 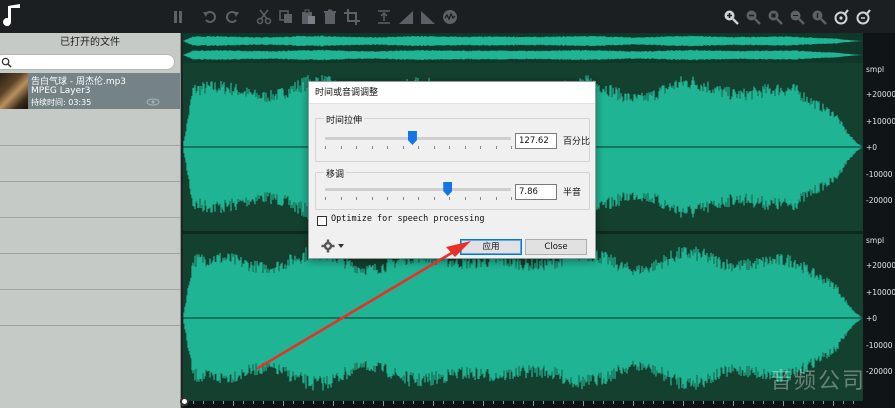 I want to click on zoom-reset-icon, so click(x=841, y=17).